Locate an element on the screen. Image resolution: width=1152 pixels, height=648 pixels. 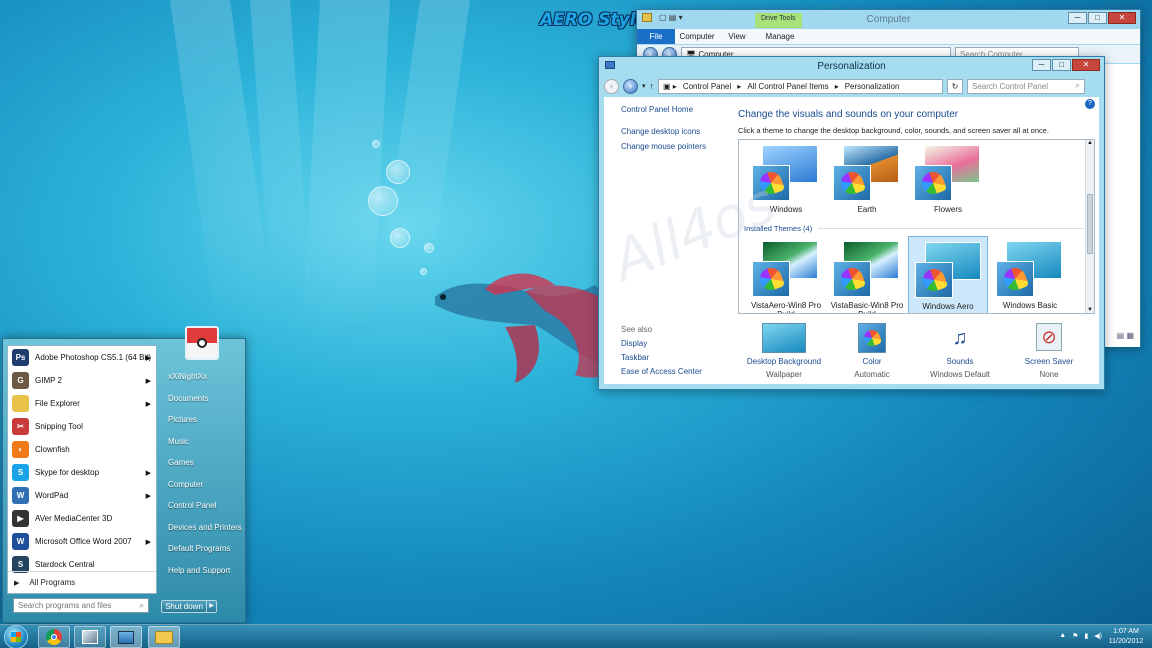
setting-color: Color Automatic is located at coordinates (872, 351).